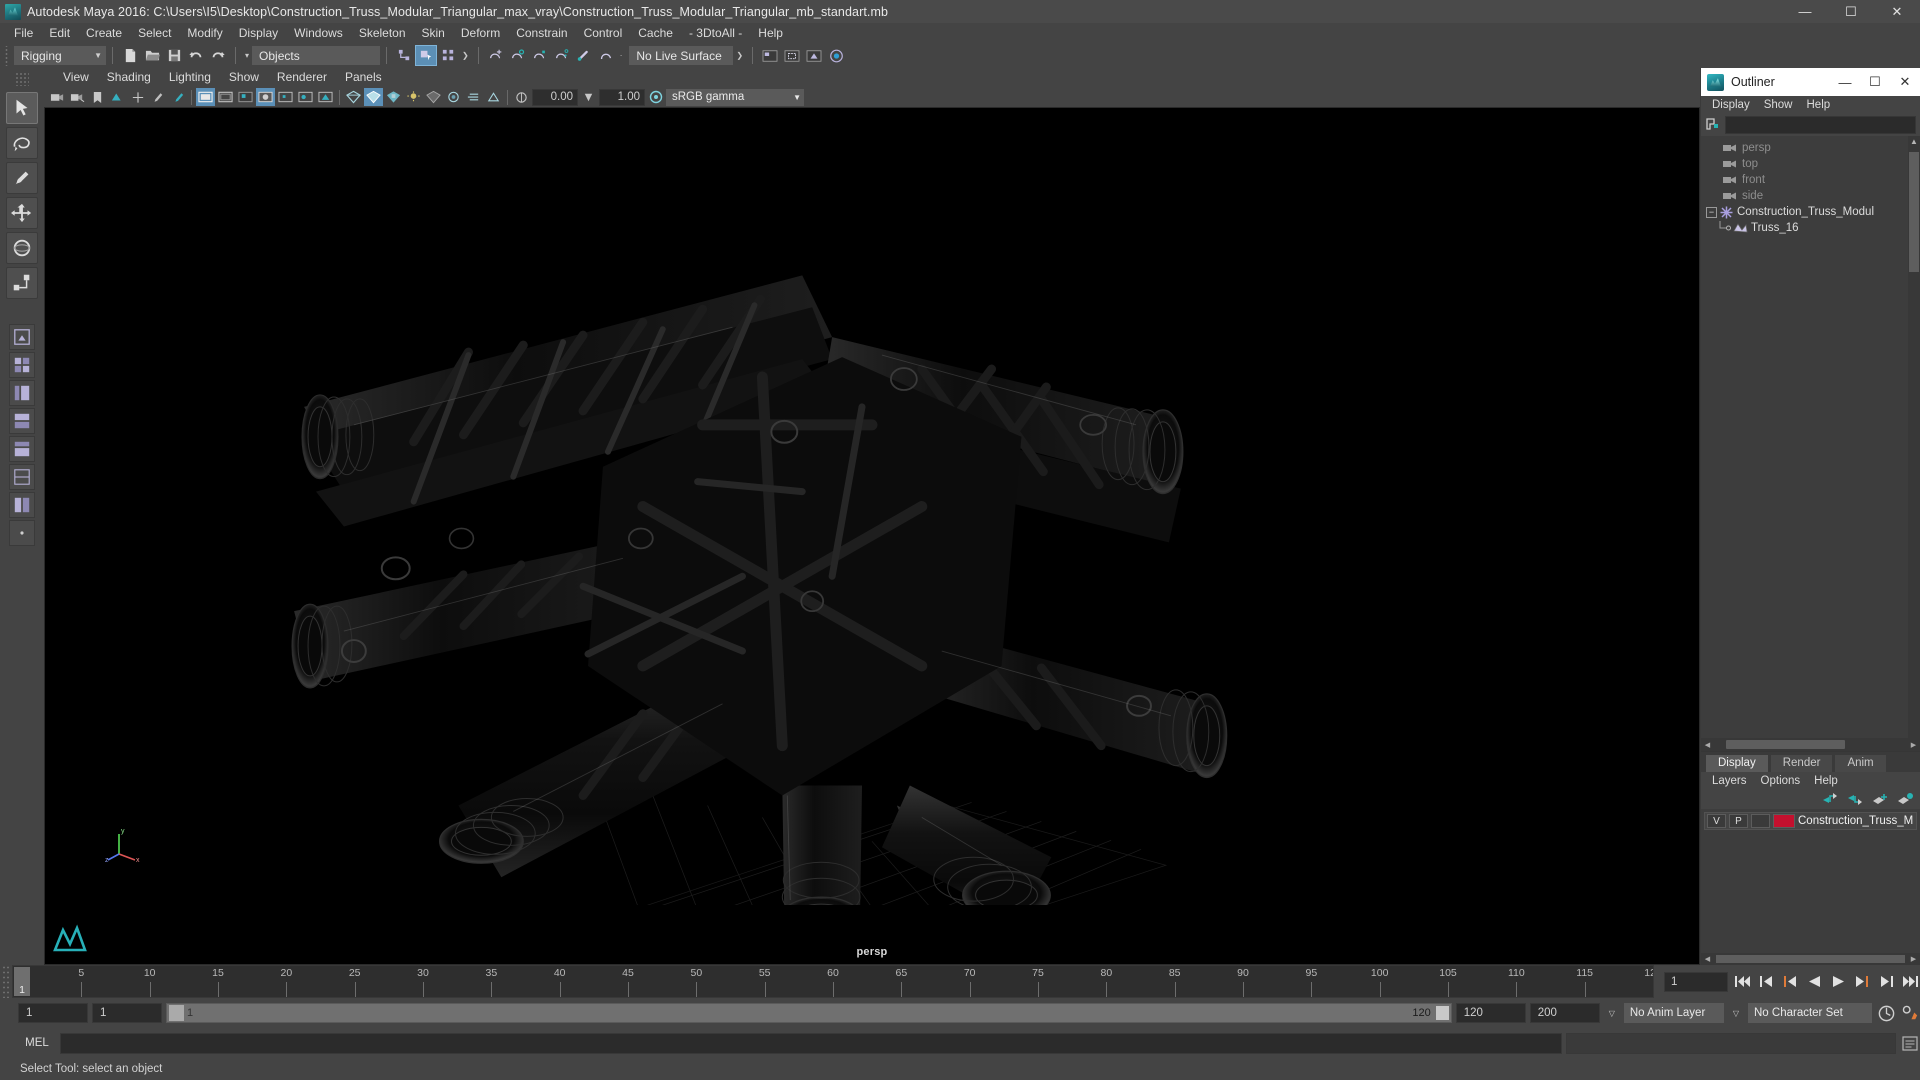 The width and height of the screenshot is (1920, 1080). What do you see at coordinates (1790, 982) in the screenshot?
I see `step-back-key-icon` at bounding box center [1790, 982].